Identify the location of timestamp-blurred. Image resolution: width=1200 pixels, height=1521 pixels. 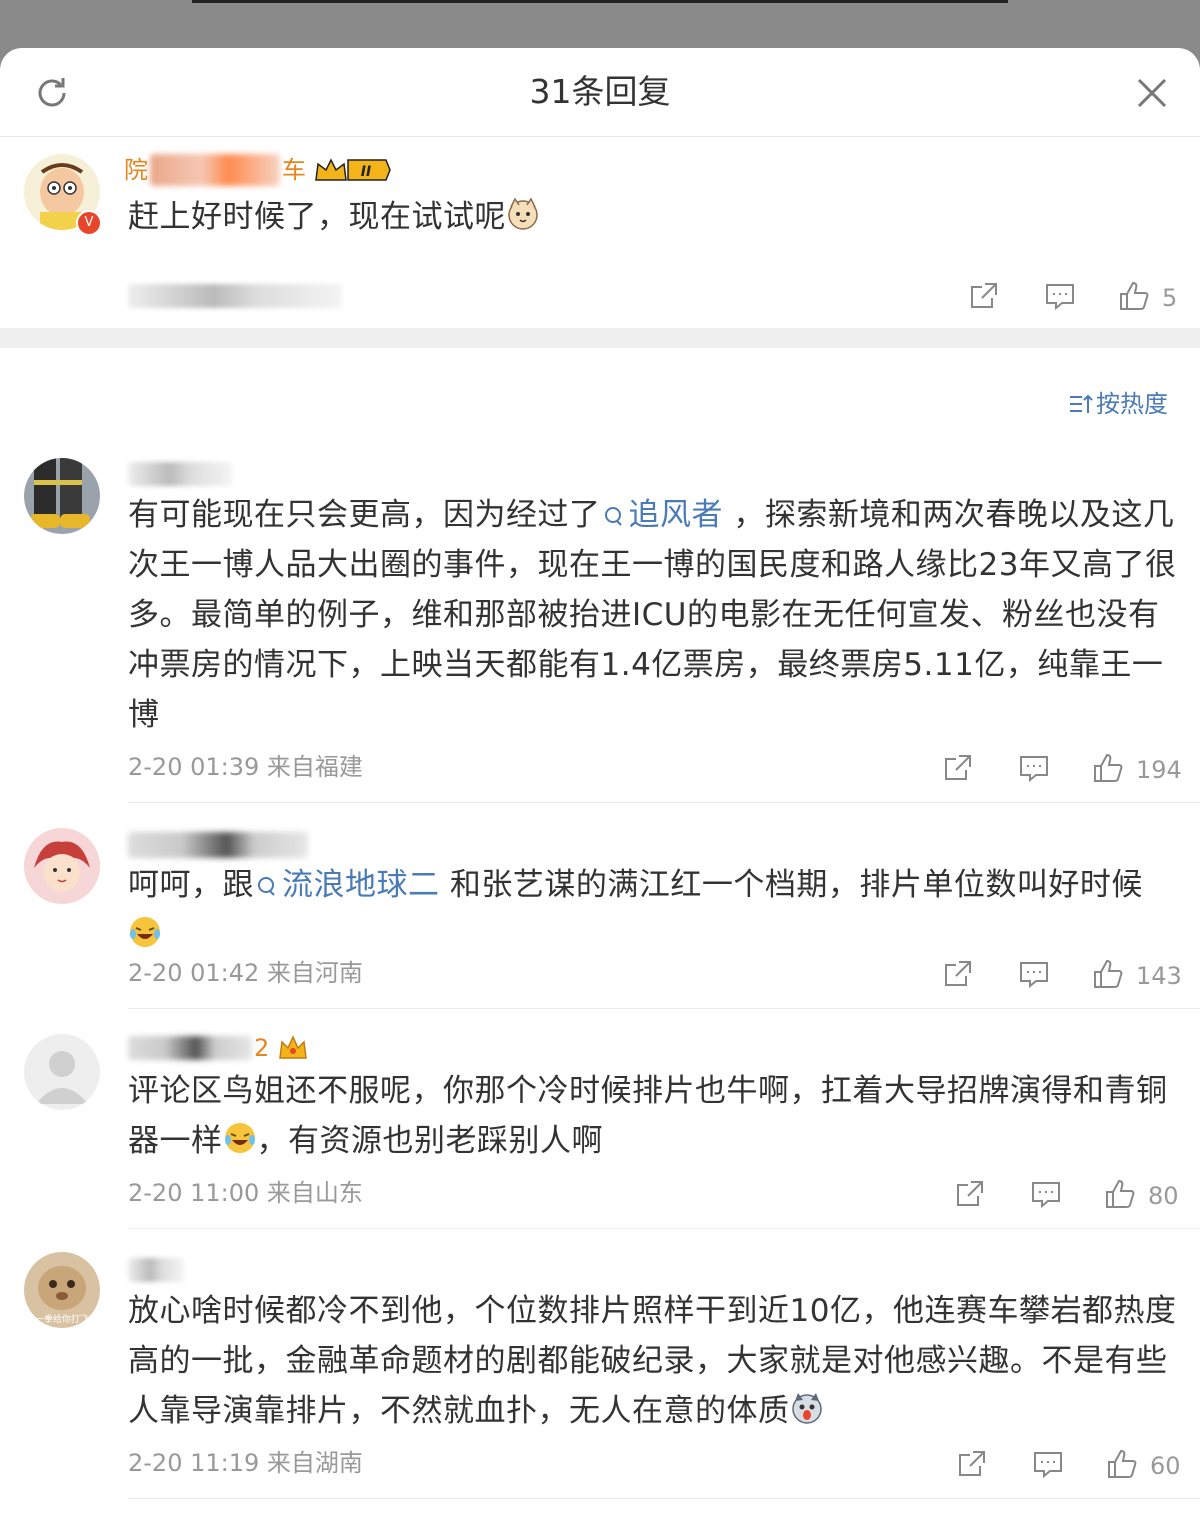
(235, 296).